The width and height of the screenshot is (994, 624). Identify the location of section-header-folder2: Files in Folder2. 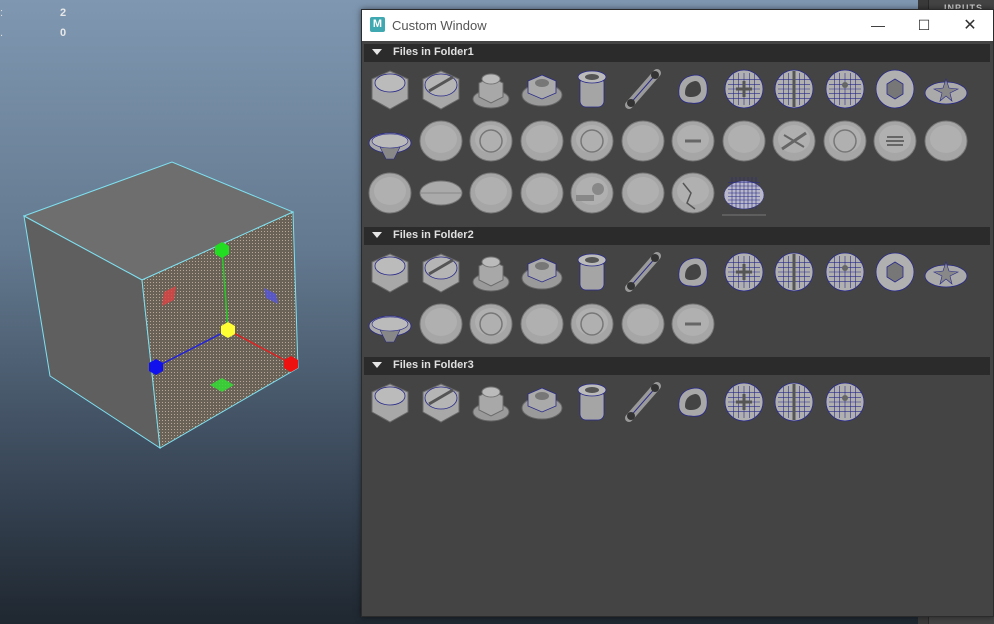
(677, 236).